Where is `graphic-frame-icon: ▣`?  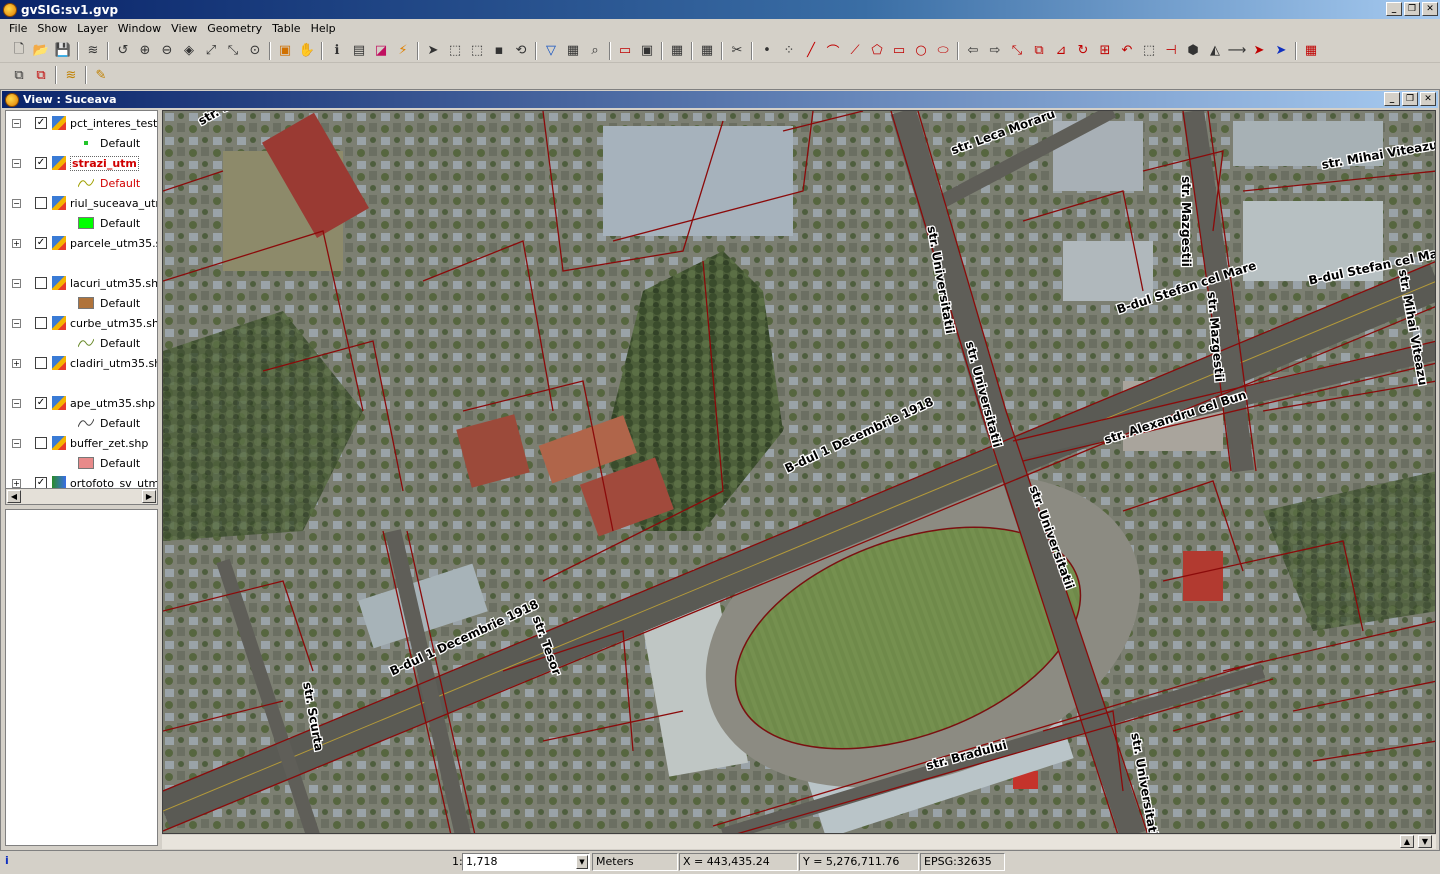 graphic-frame-icon: ▣ is located at coordinates (647, 51).